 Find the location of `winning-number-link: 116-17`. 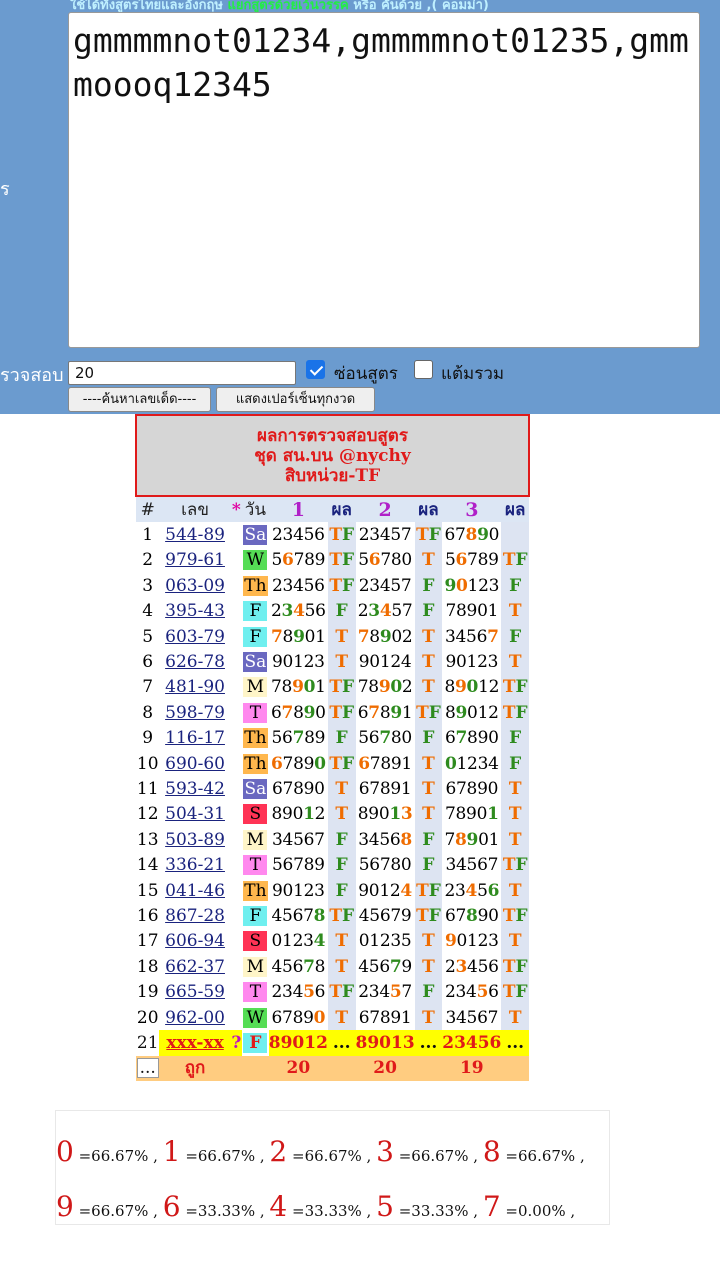

winning-number-link: 116-17 is located at coordinates (195, 738).